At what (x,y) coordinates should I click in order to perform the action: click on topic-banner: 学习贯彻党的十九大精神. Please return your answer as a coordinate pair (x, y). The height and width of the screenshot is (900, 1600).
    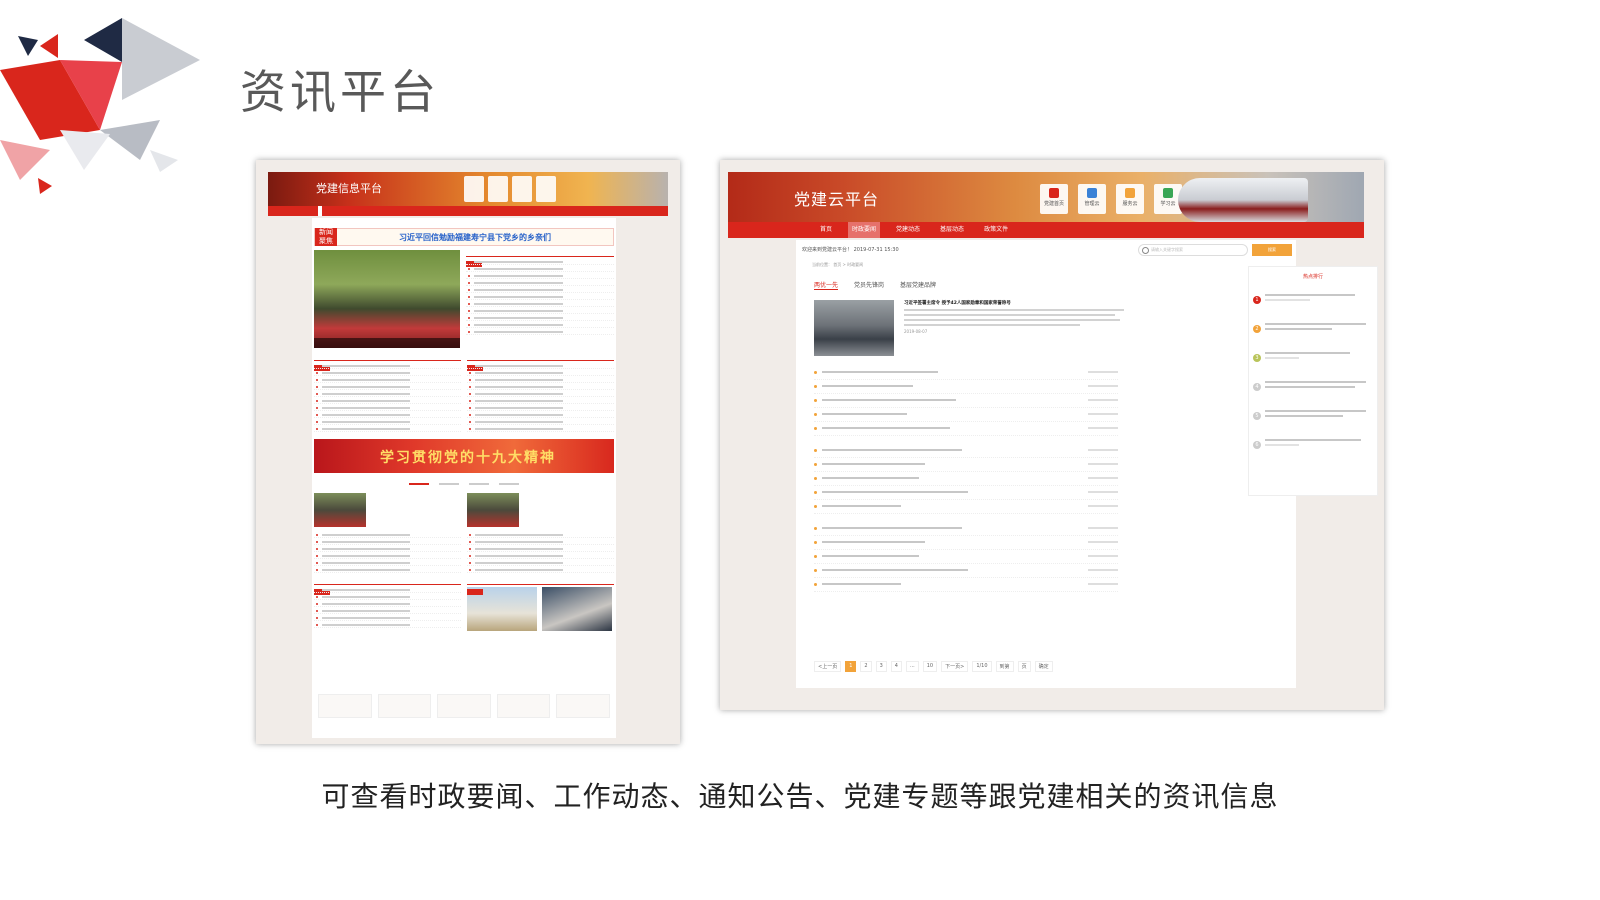
    Looking at the image, I should click on (464, 456).